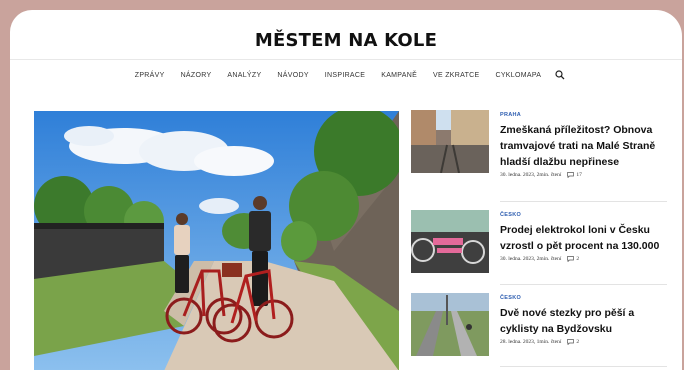 The width and height of the screenshot is (684, 370). What do you see at coordinates (531, 342) in the screenshot?
I see `article-date: 28. ledna. 2023, 1min. čtení` at bounding box center [531, 342].